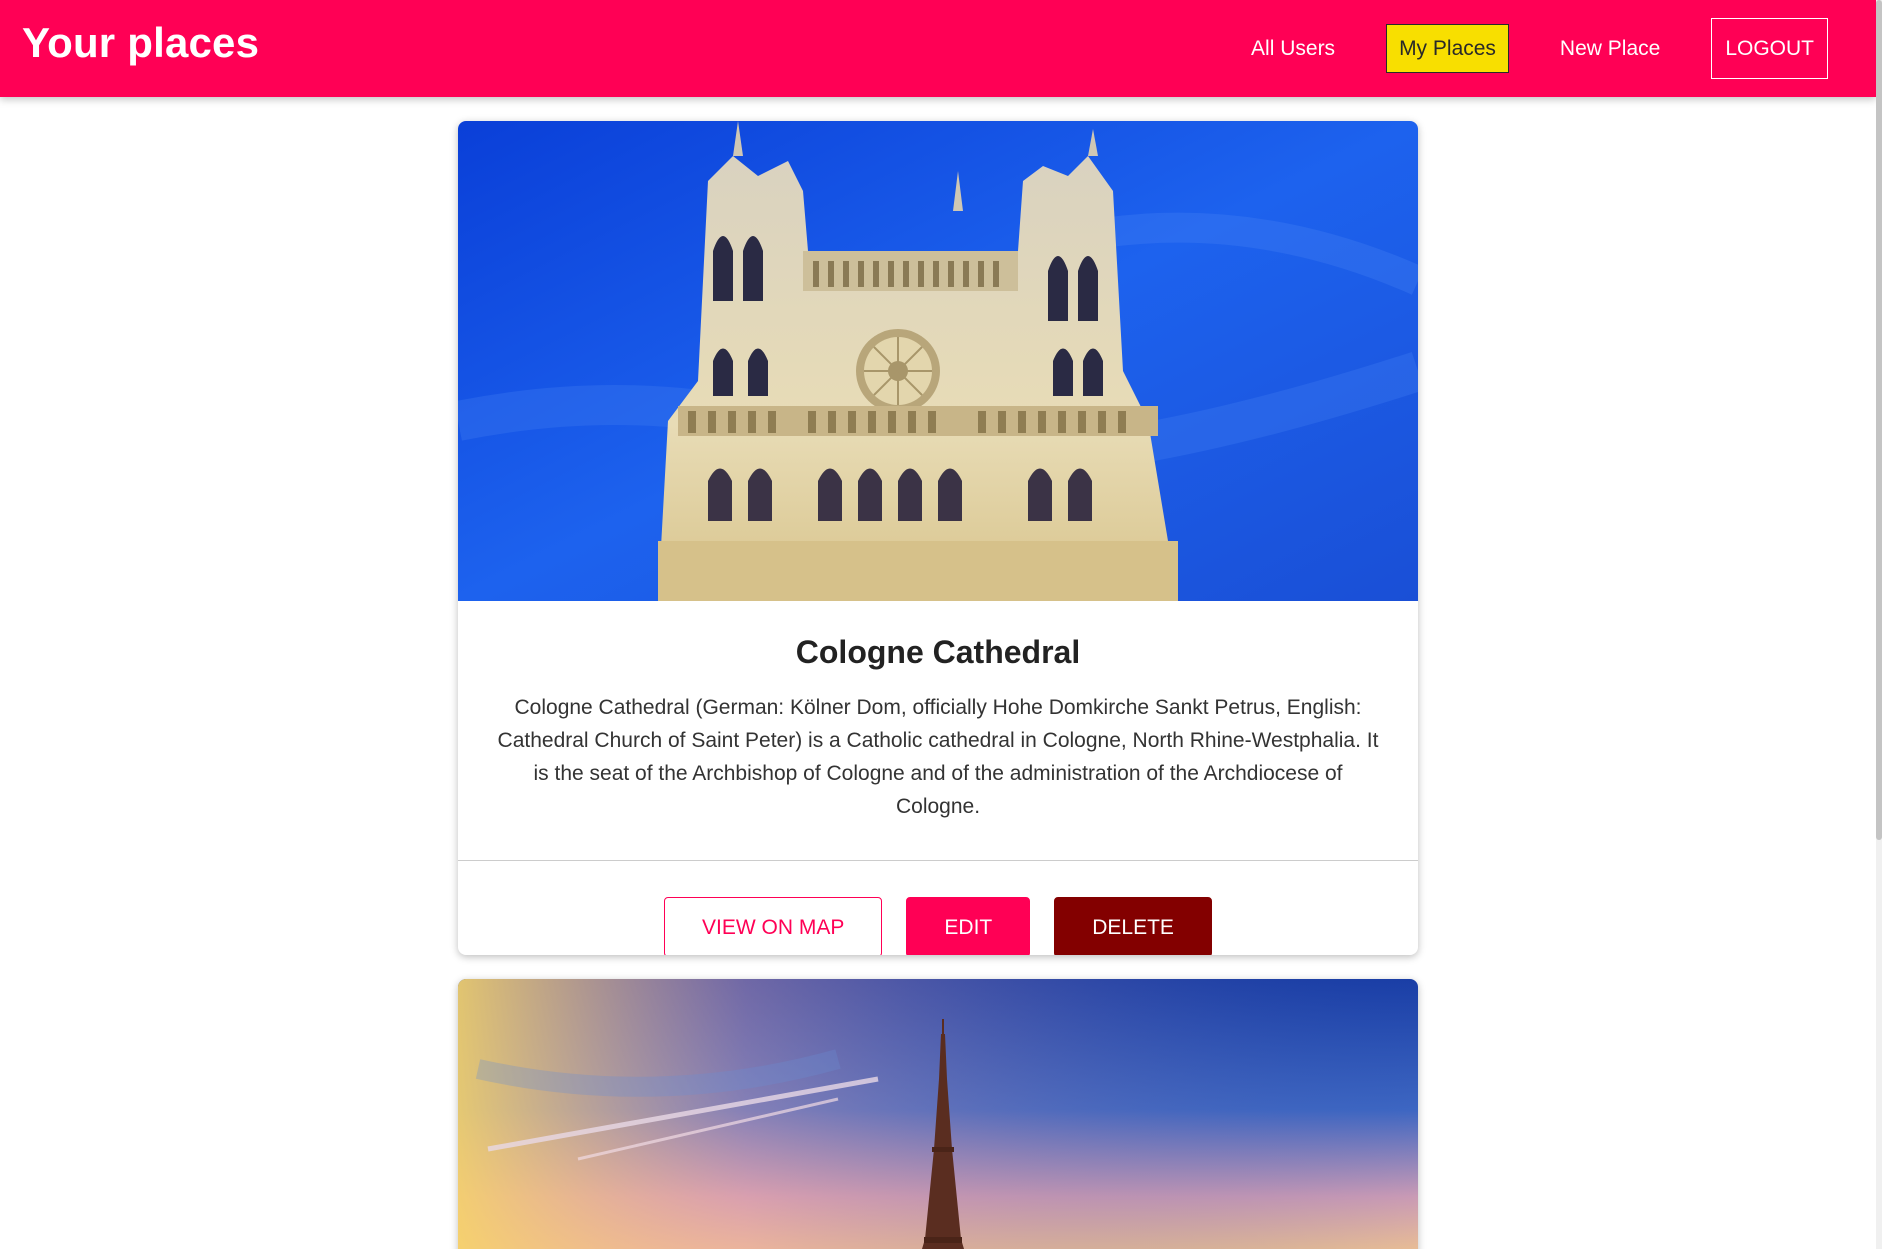 Image resolution: width=1882 pixels, height=1249 pixels. I want to click on place-image, so click(938, 1114).